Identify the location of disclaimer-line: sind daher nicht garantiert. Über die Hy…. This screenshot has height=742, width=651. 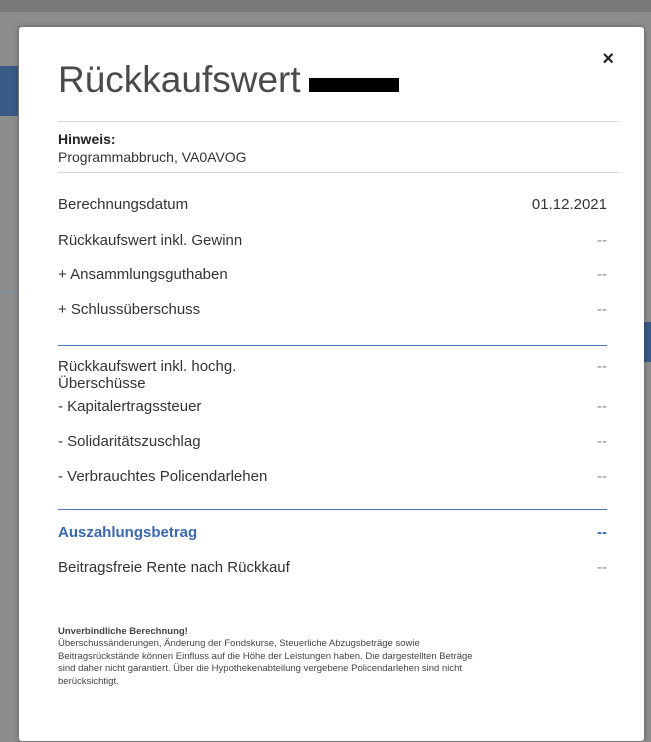
(260, 669).